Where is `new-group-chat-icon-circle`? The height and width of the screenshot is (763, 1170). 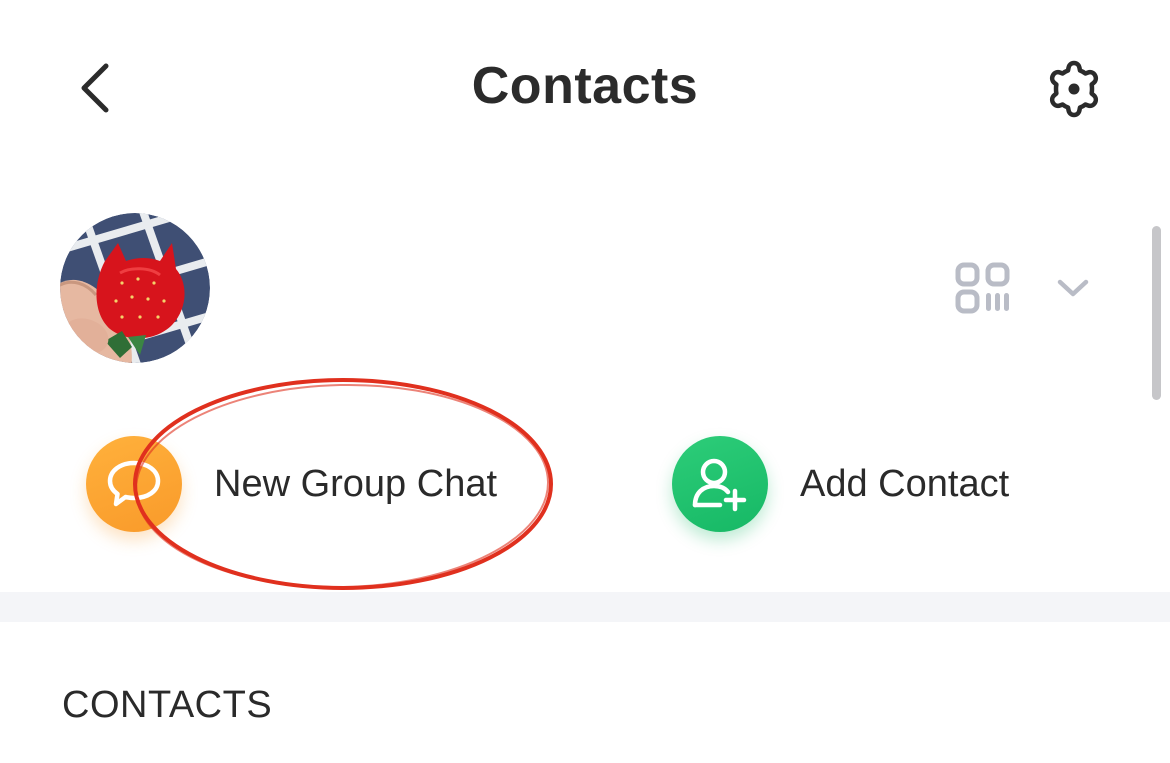 new-group-chat-icon-circle is located at coordinates (134, 484).